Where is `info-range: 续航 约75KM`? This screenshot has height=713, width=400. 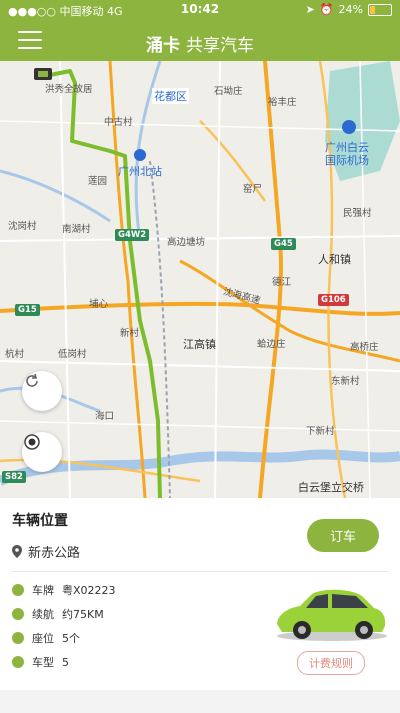 info-range: 续航 约75KM is located at coordinates (58, 614).